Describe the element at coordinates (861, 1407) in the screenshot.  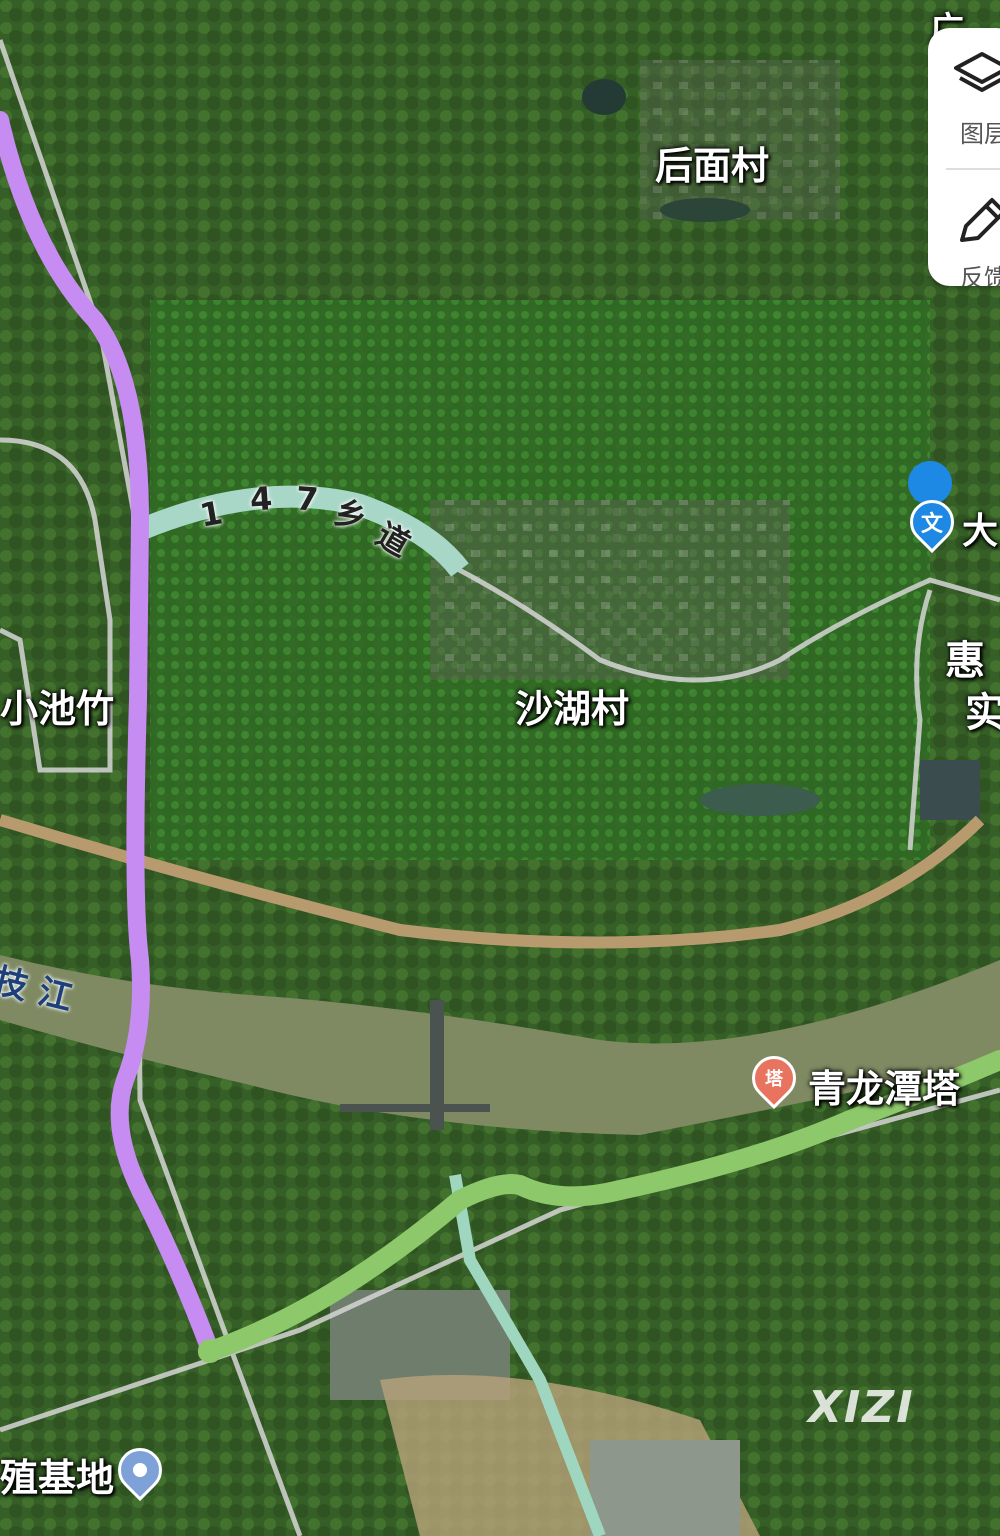
I see `watermark: XIZI` at that location.